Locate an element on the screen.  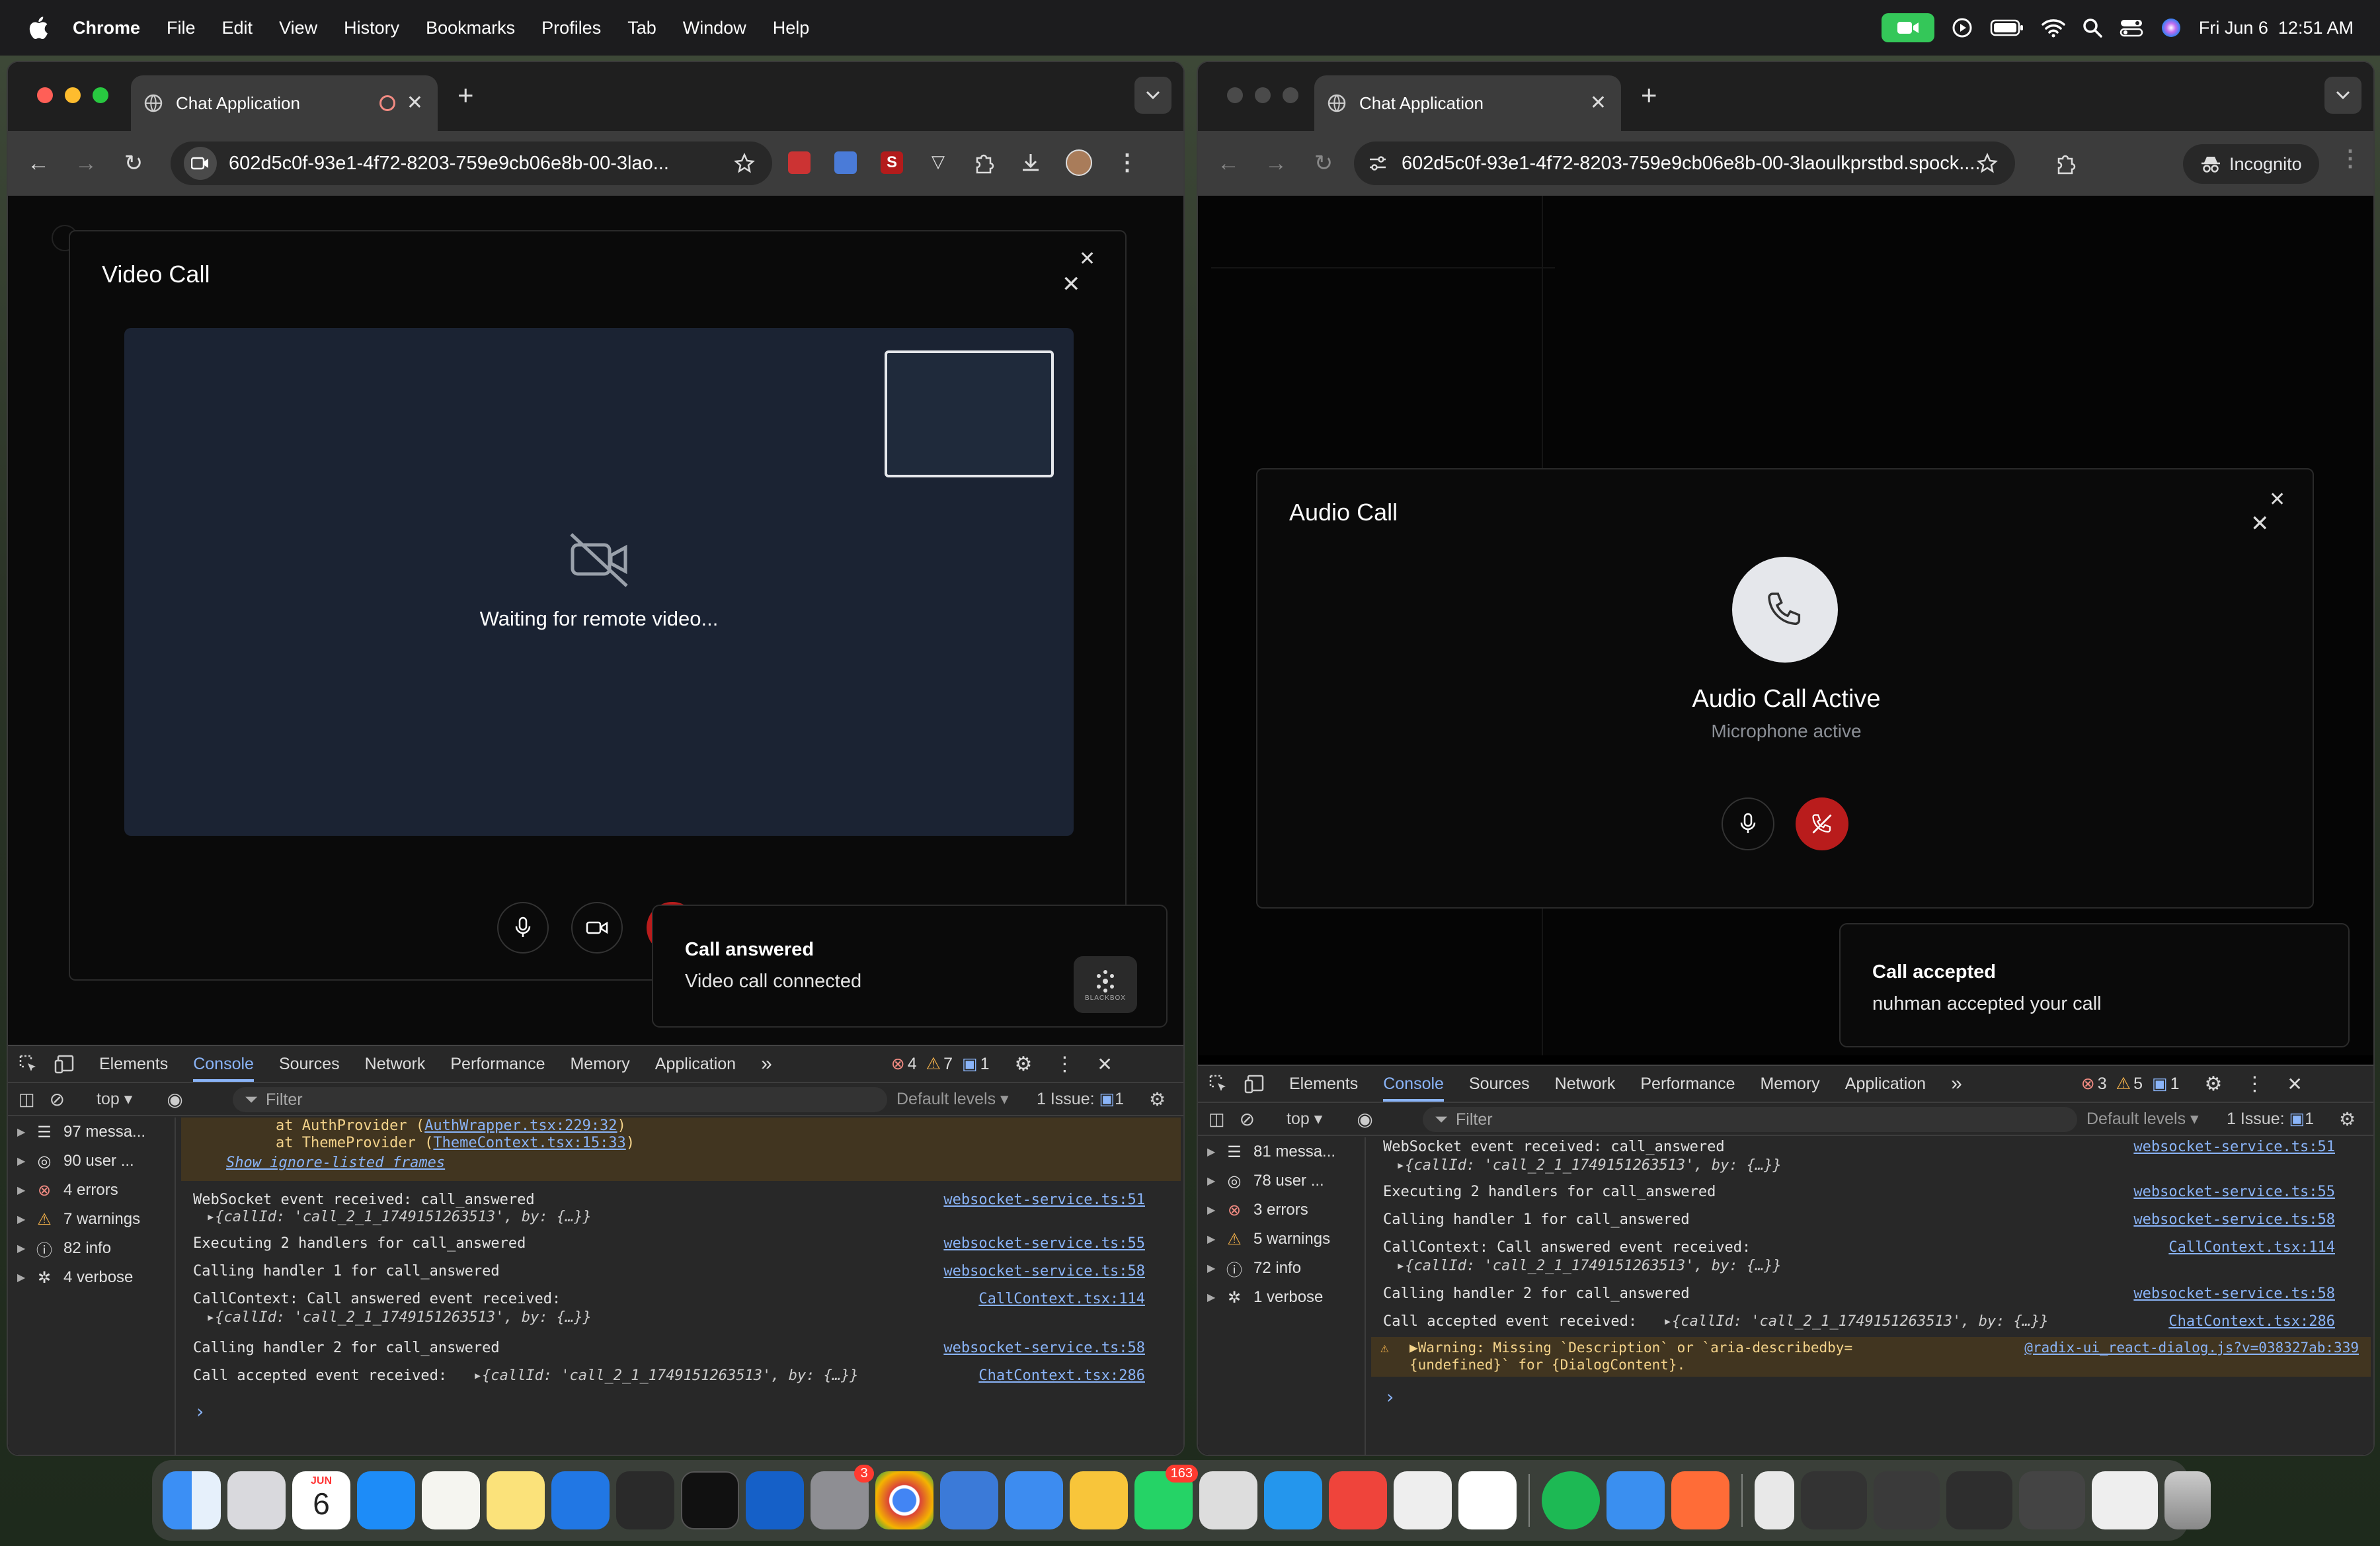
tab-search-button is located at coordinates (2342, 95).